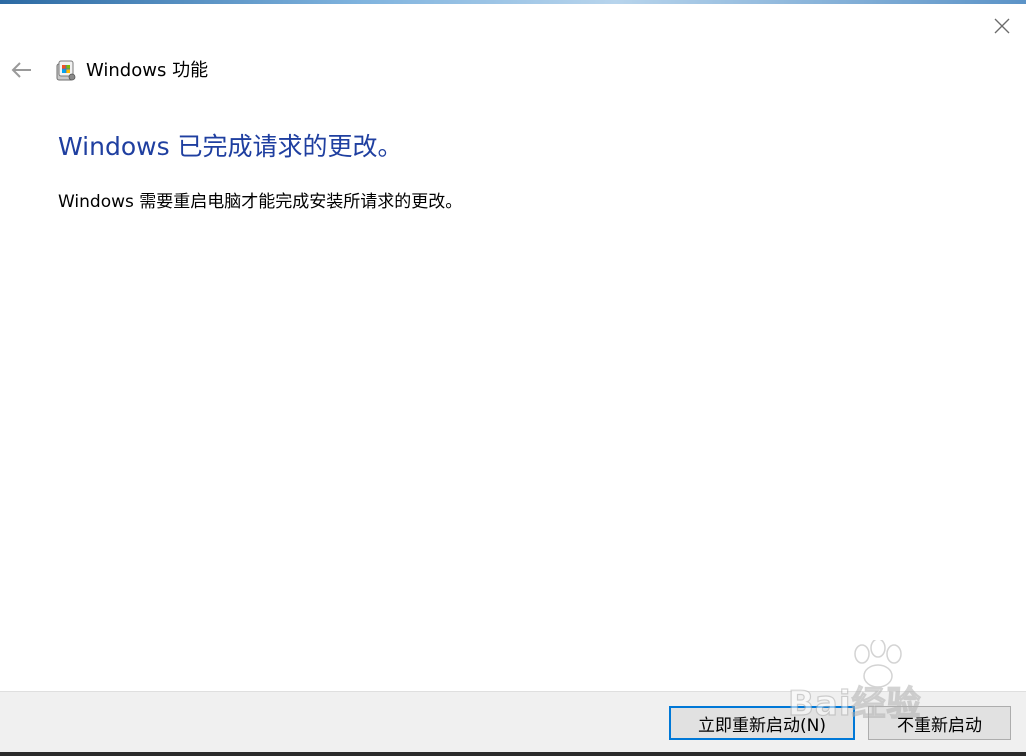 The width and height of the screenshot is (1026, 756). I want to click on paw-logo-icon, so click(878, 664).